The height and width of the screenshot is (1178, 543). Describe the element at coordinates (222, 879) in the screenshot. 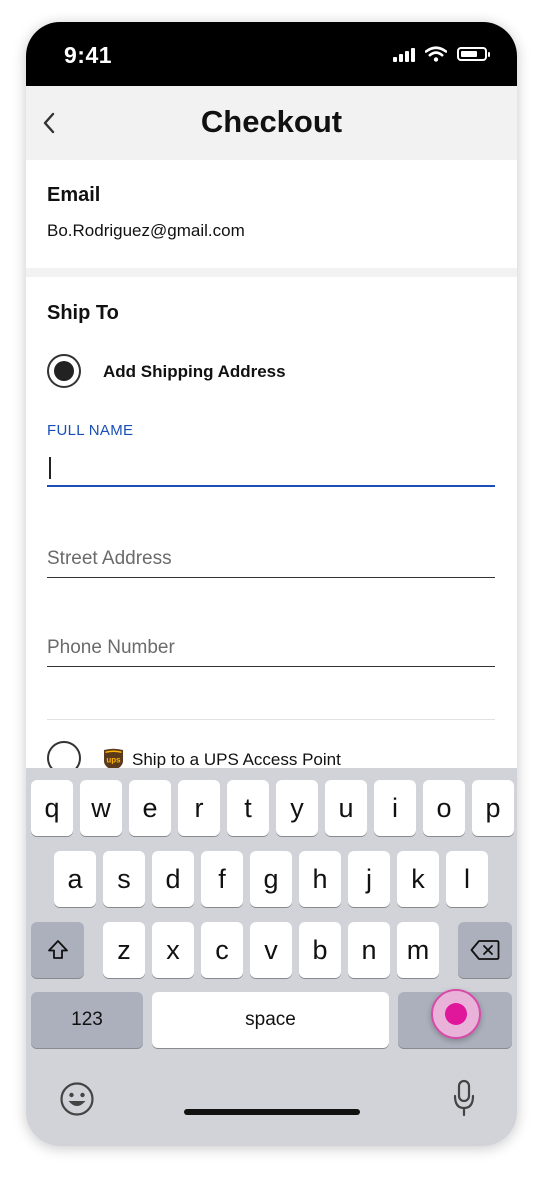

I see `key-f: f` at that location.